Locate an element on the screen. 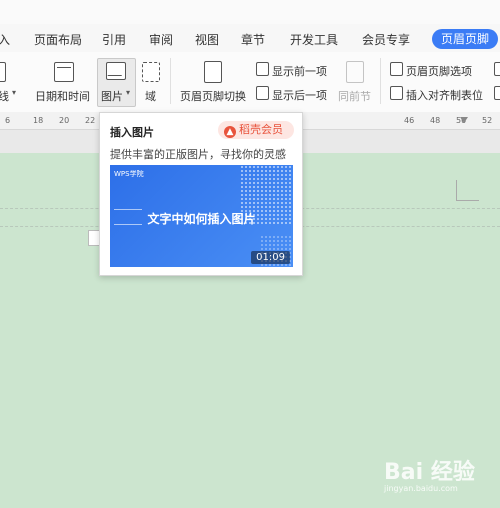 This screenshot has height=508, width=500. header-footer-options-icon is located at coordinates (396, 69).